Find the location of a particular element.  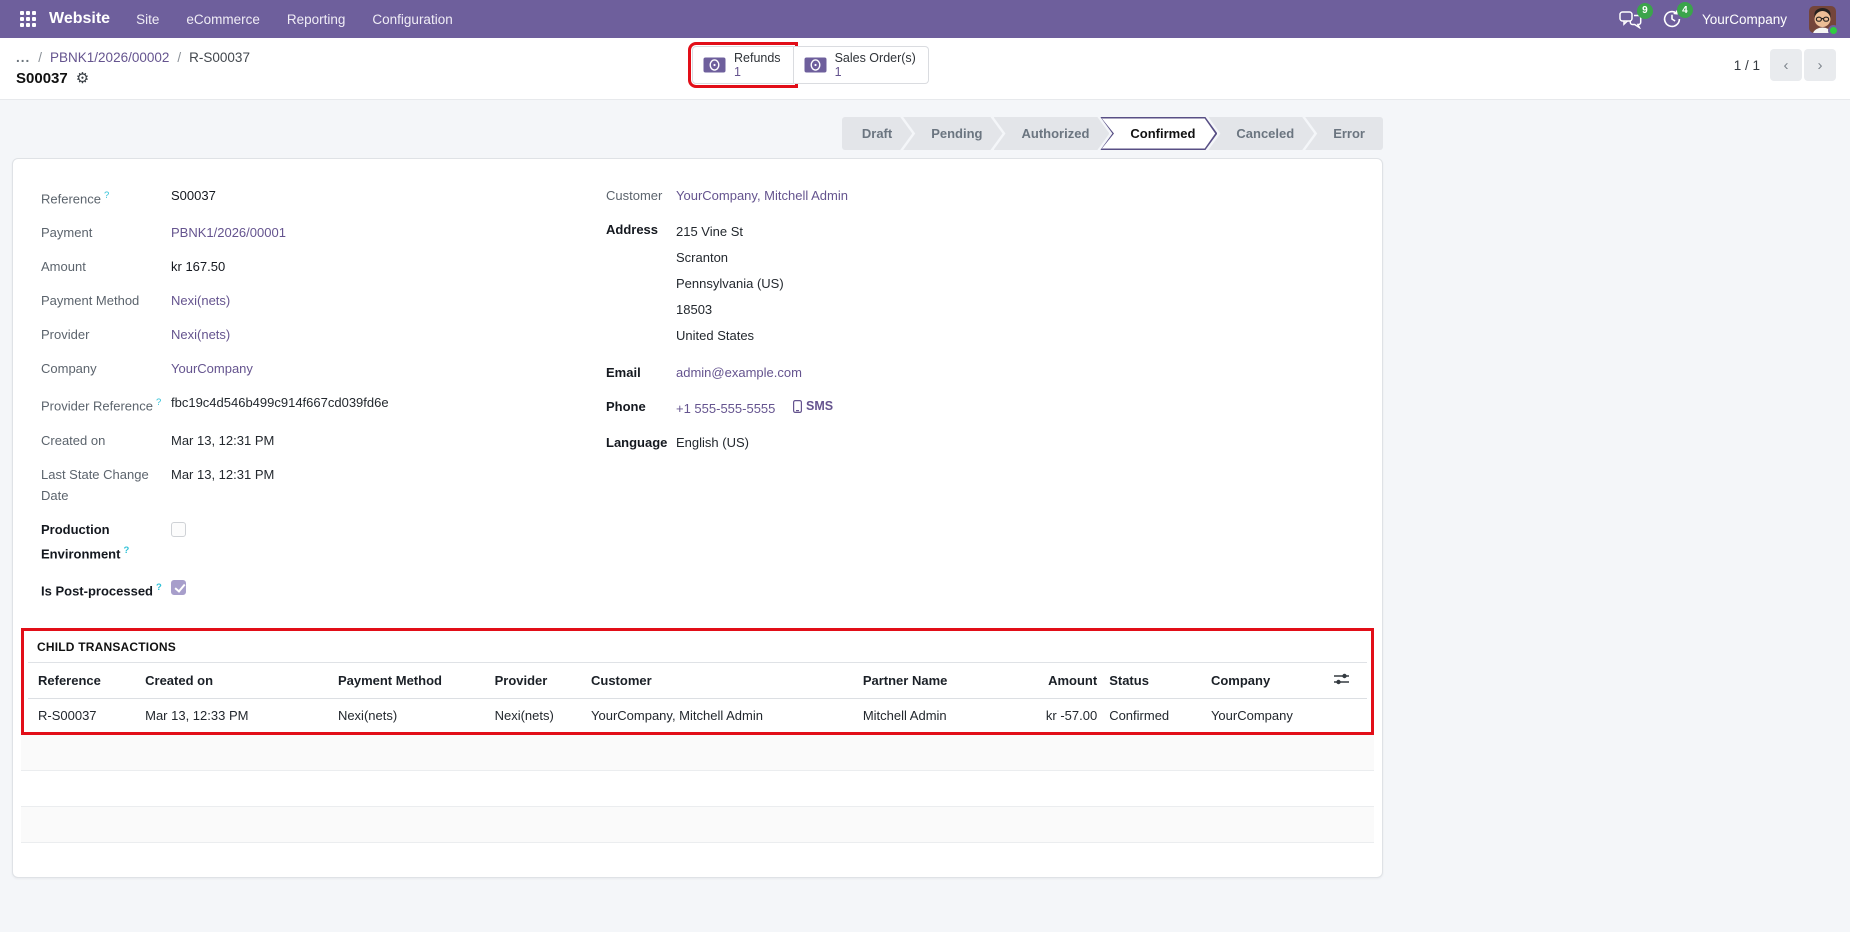

email-link: admin@example.com is located at coordinates (739, 372).